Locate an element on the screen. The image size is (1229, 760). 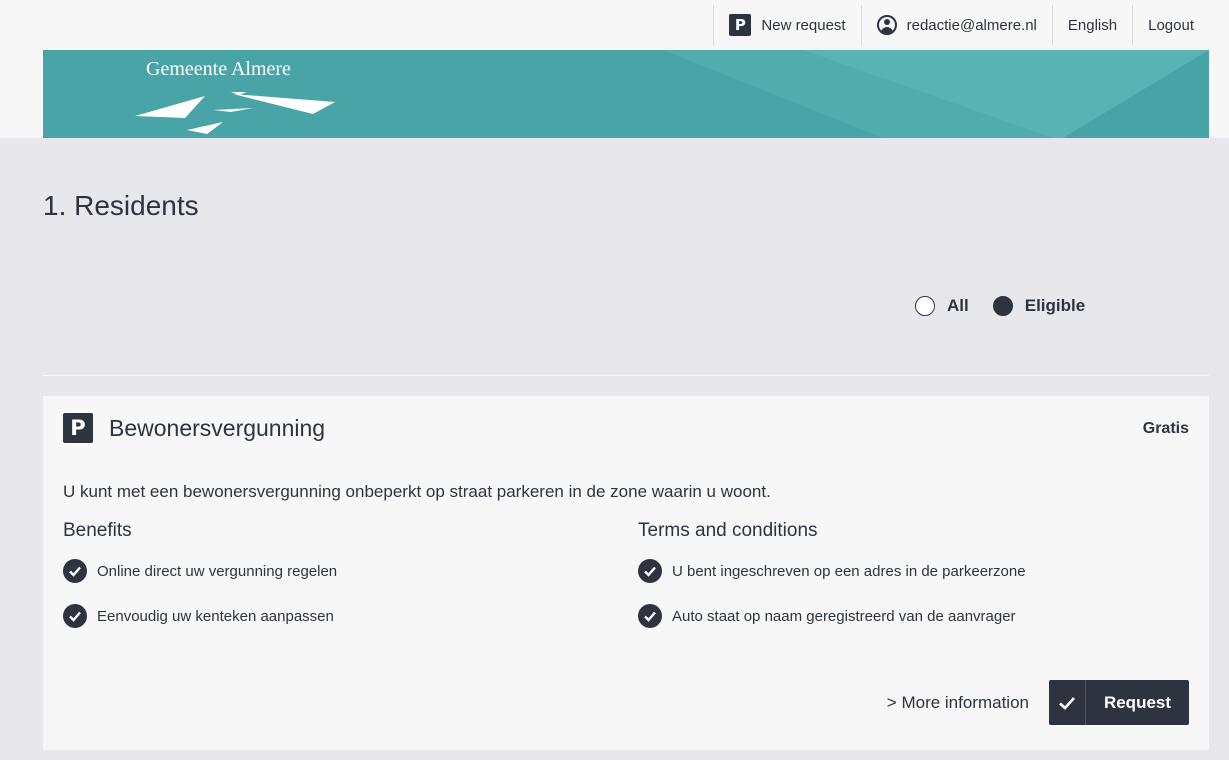
filter-eligible-option: Eligible is located at coordinates (1039, 306).